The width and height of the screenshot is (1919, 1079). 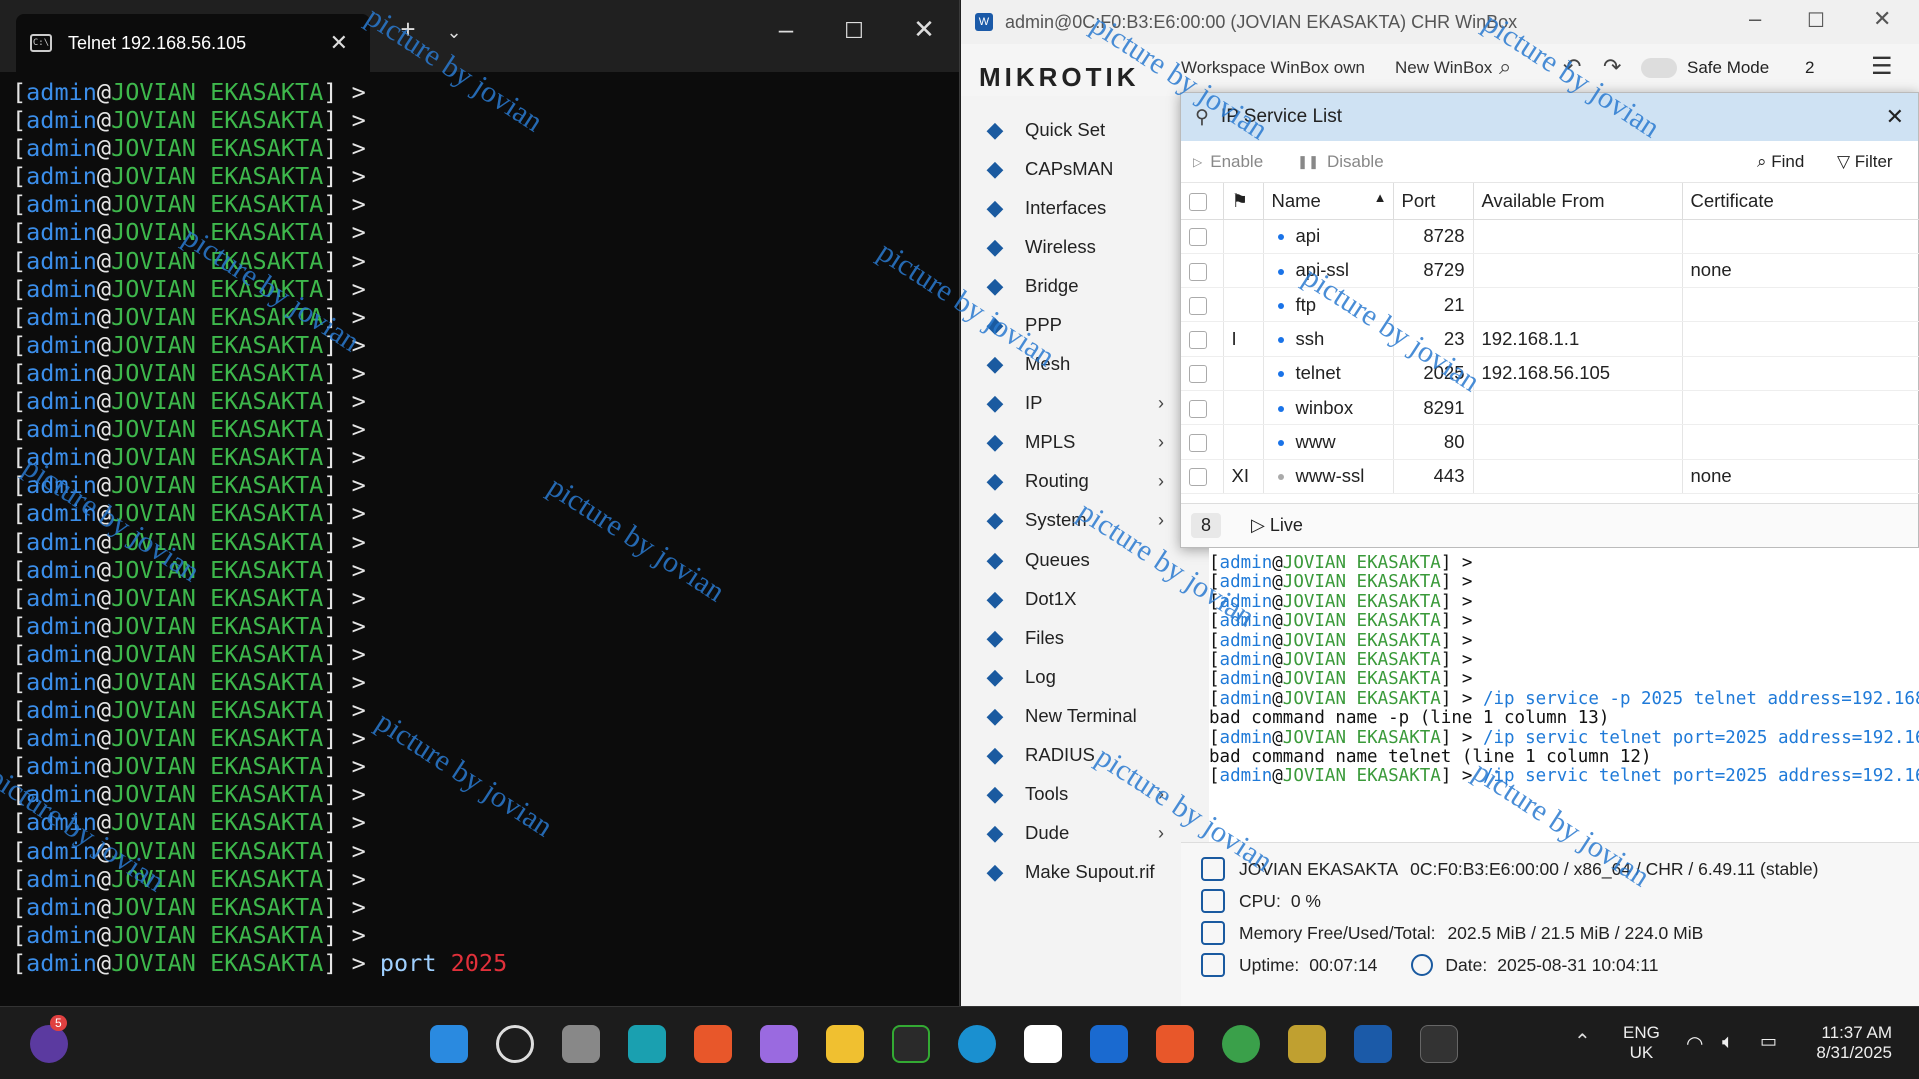 What do you see at coordinates (1068, 285) in the screenshot?
I see `sidebar-item-bridge: ◆ Bridge` at bounding box center [1068, 285].